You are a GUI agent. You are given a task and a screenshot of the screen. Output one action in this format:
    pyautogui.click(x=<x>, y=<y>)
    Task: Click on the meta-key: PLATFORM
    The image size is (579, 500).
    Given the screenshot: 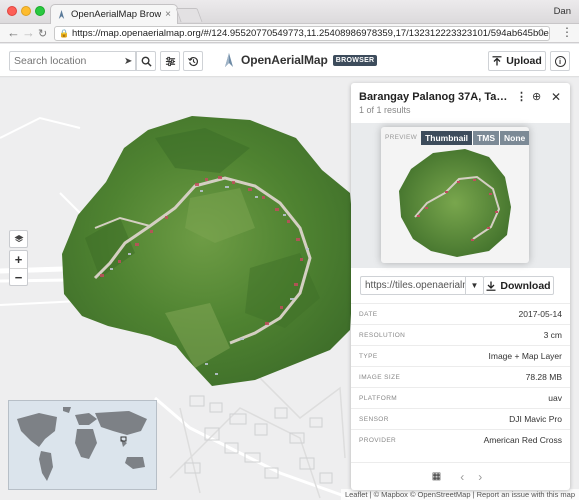 What is the action you would take?
    pyautogui.click(x=378, y=398)
    